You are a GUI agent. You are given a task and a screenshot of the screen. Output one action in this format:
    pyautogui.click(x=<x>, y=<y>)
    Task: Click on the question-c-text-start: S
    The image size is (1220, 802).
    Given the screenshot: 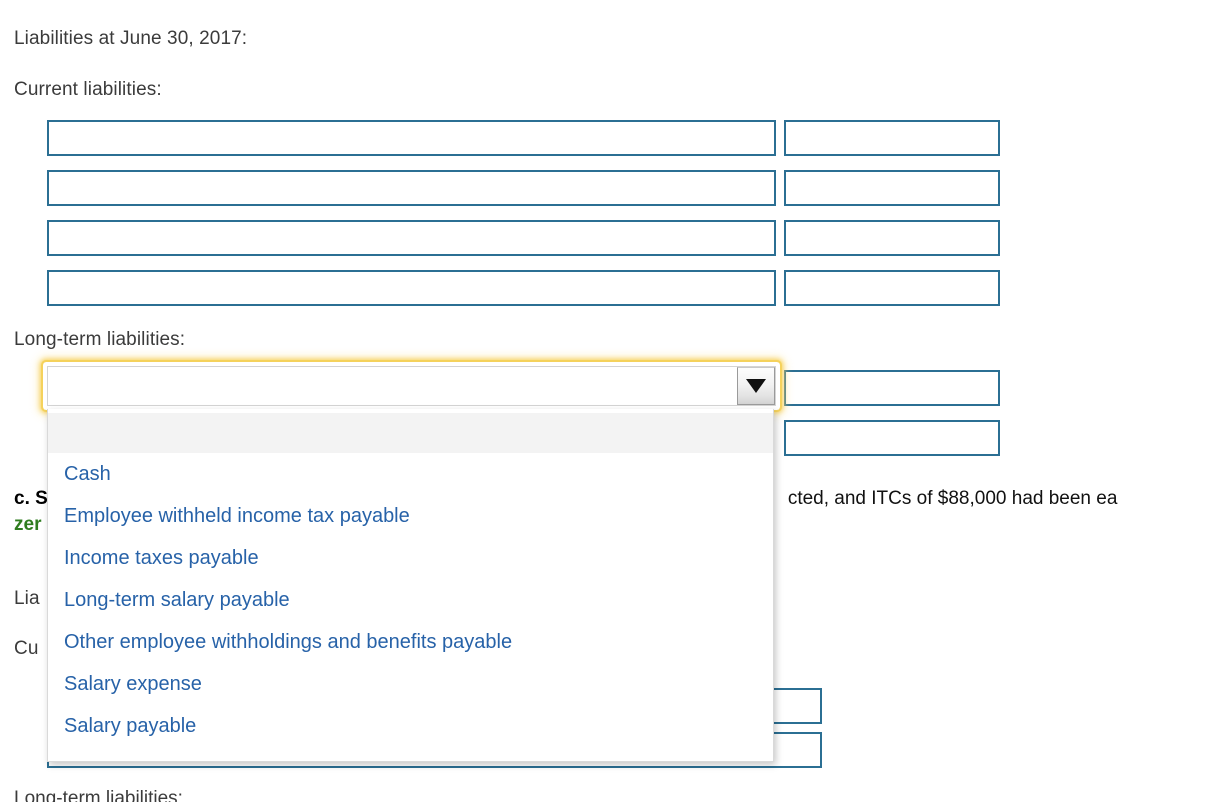 What is the action you would take?
    pyautogui.click(x=41, y=498)
    